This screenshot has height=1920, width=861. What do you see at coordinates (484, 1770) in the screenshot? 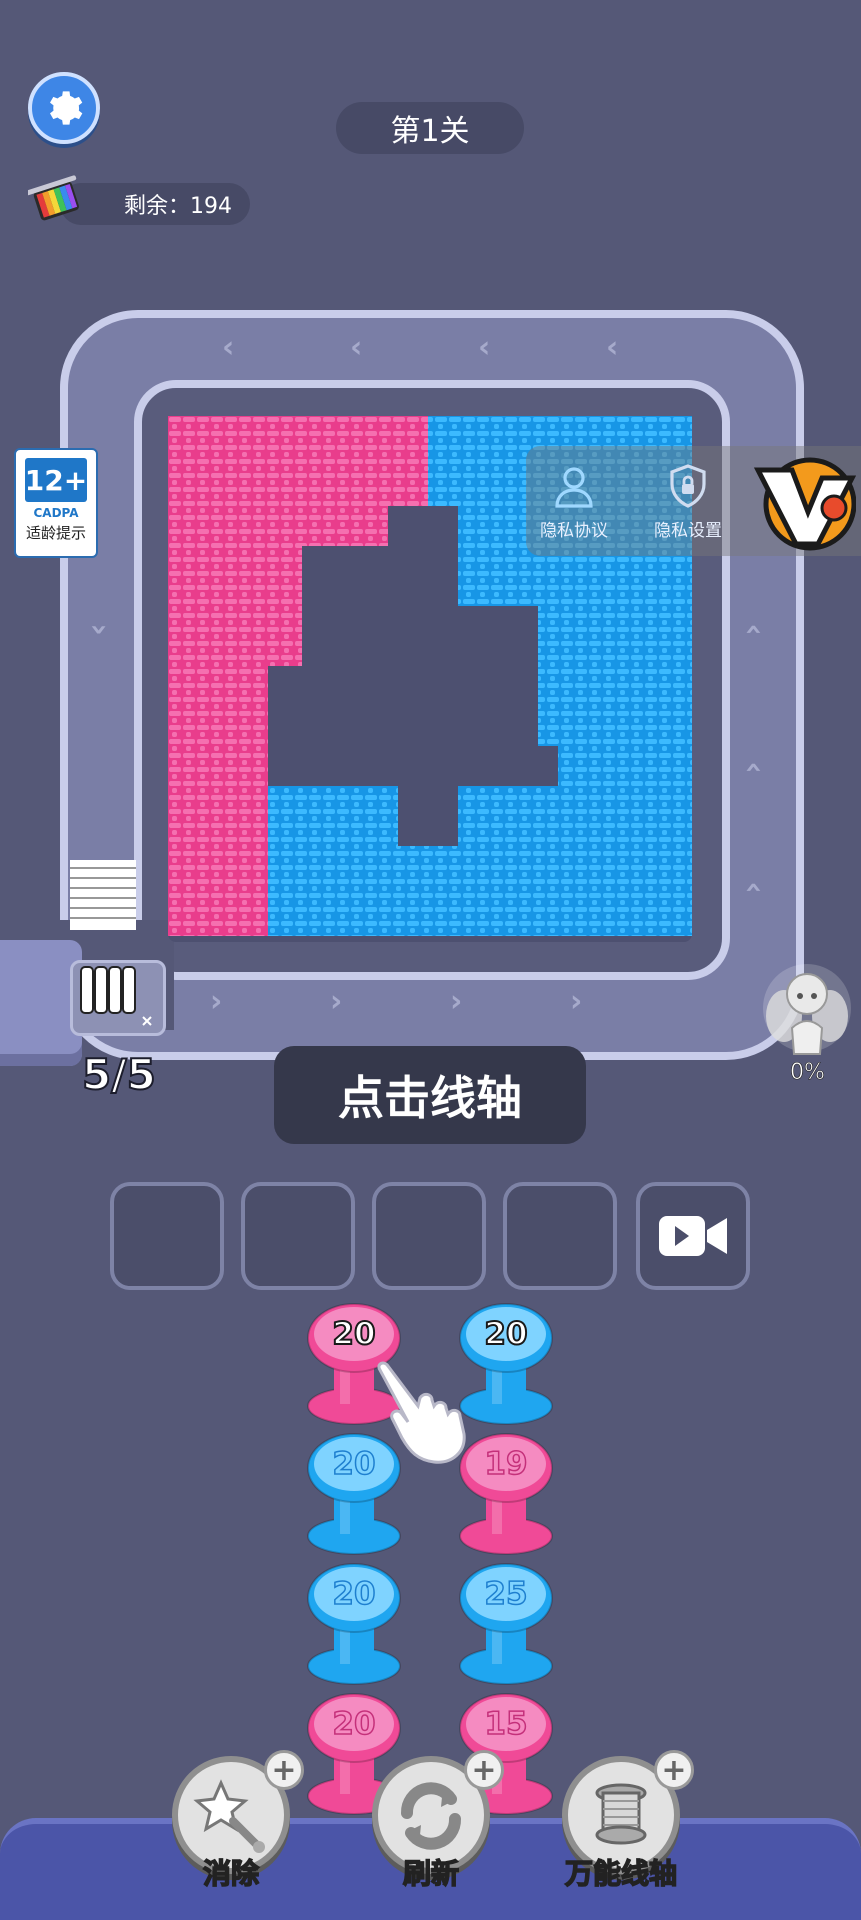
I see `tool-refresh-plus-icon: +` at bounding box center [484, 1770].